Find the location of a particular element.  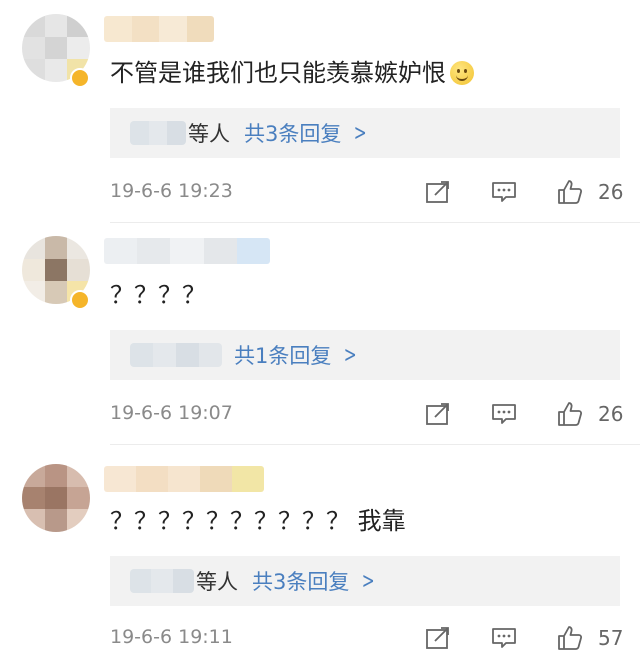

comment-meta: 19-6-6 19:07 26 is located at coordinates (375, 415).